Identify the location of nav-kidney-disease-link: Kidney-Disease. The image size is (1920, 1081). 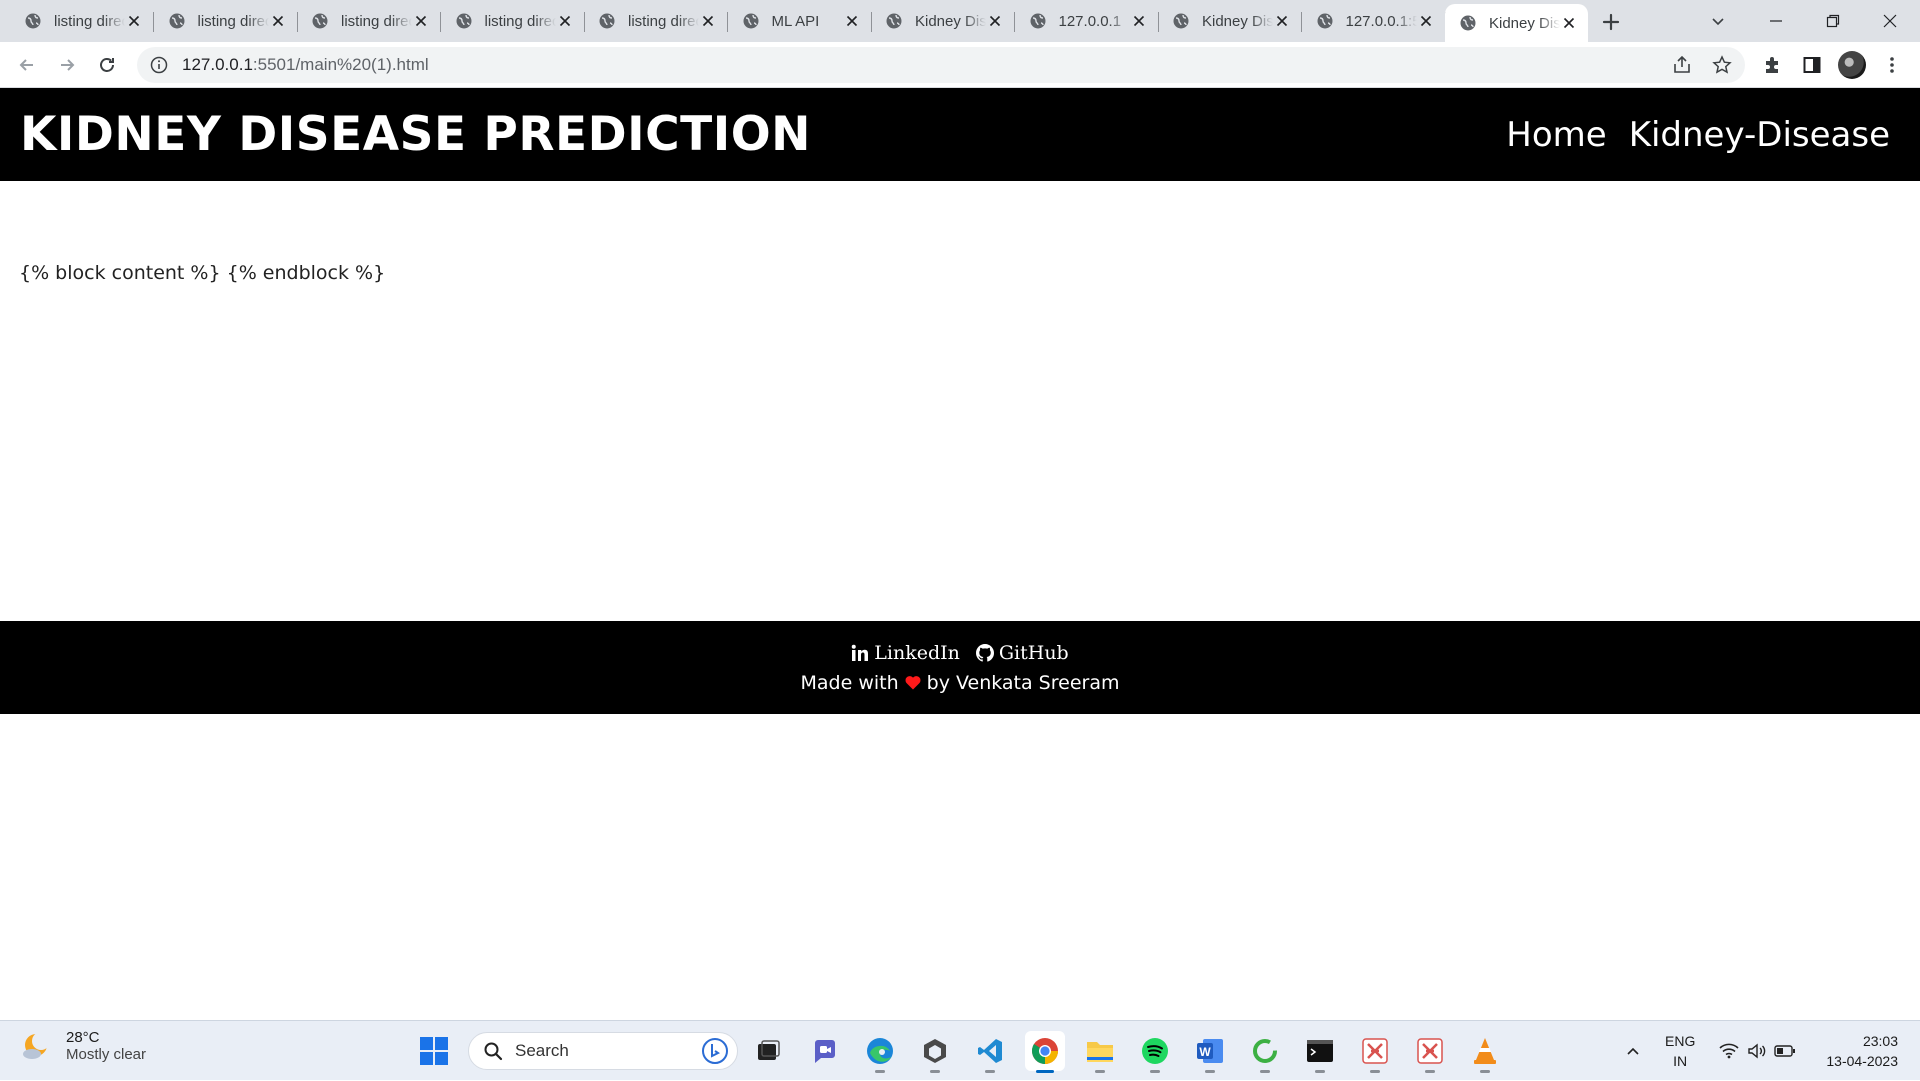
(1759, 135).